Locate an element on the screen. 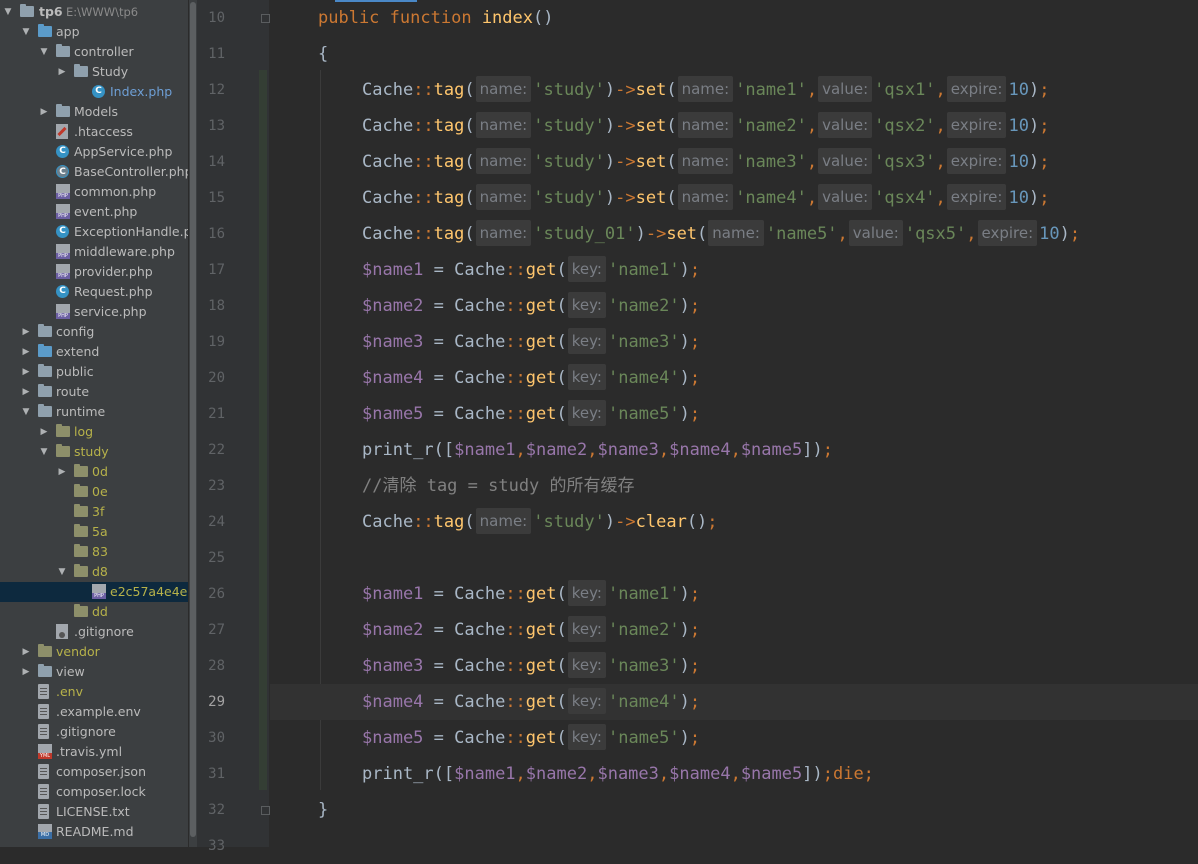 The width and height of the screenshot is (1198, 864). code-line is located at coordinates (734, 558).